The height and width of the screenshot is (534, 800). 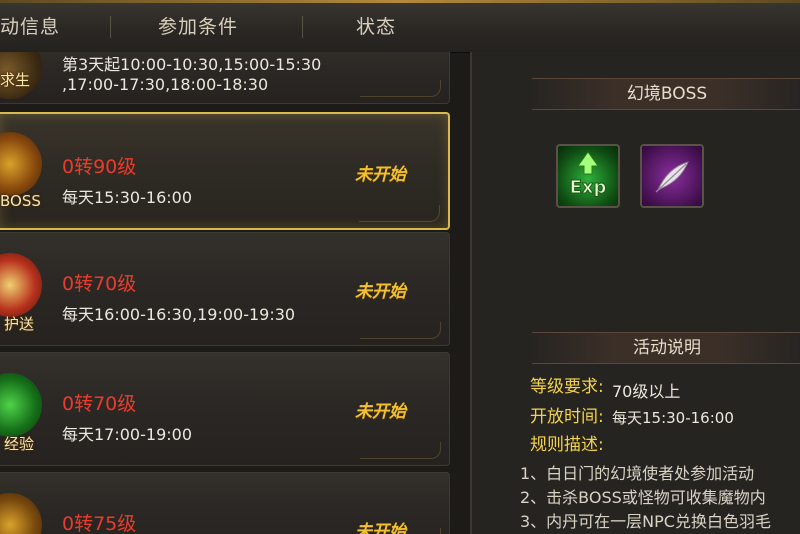 I want to click on tab-status: 状态, so click(x=376, y=25).